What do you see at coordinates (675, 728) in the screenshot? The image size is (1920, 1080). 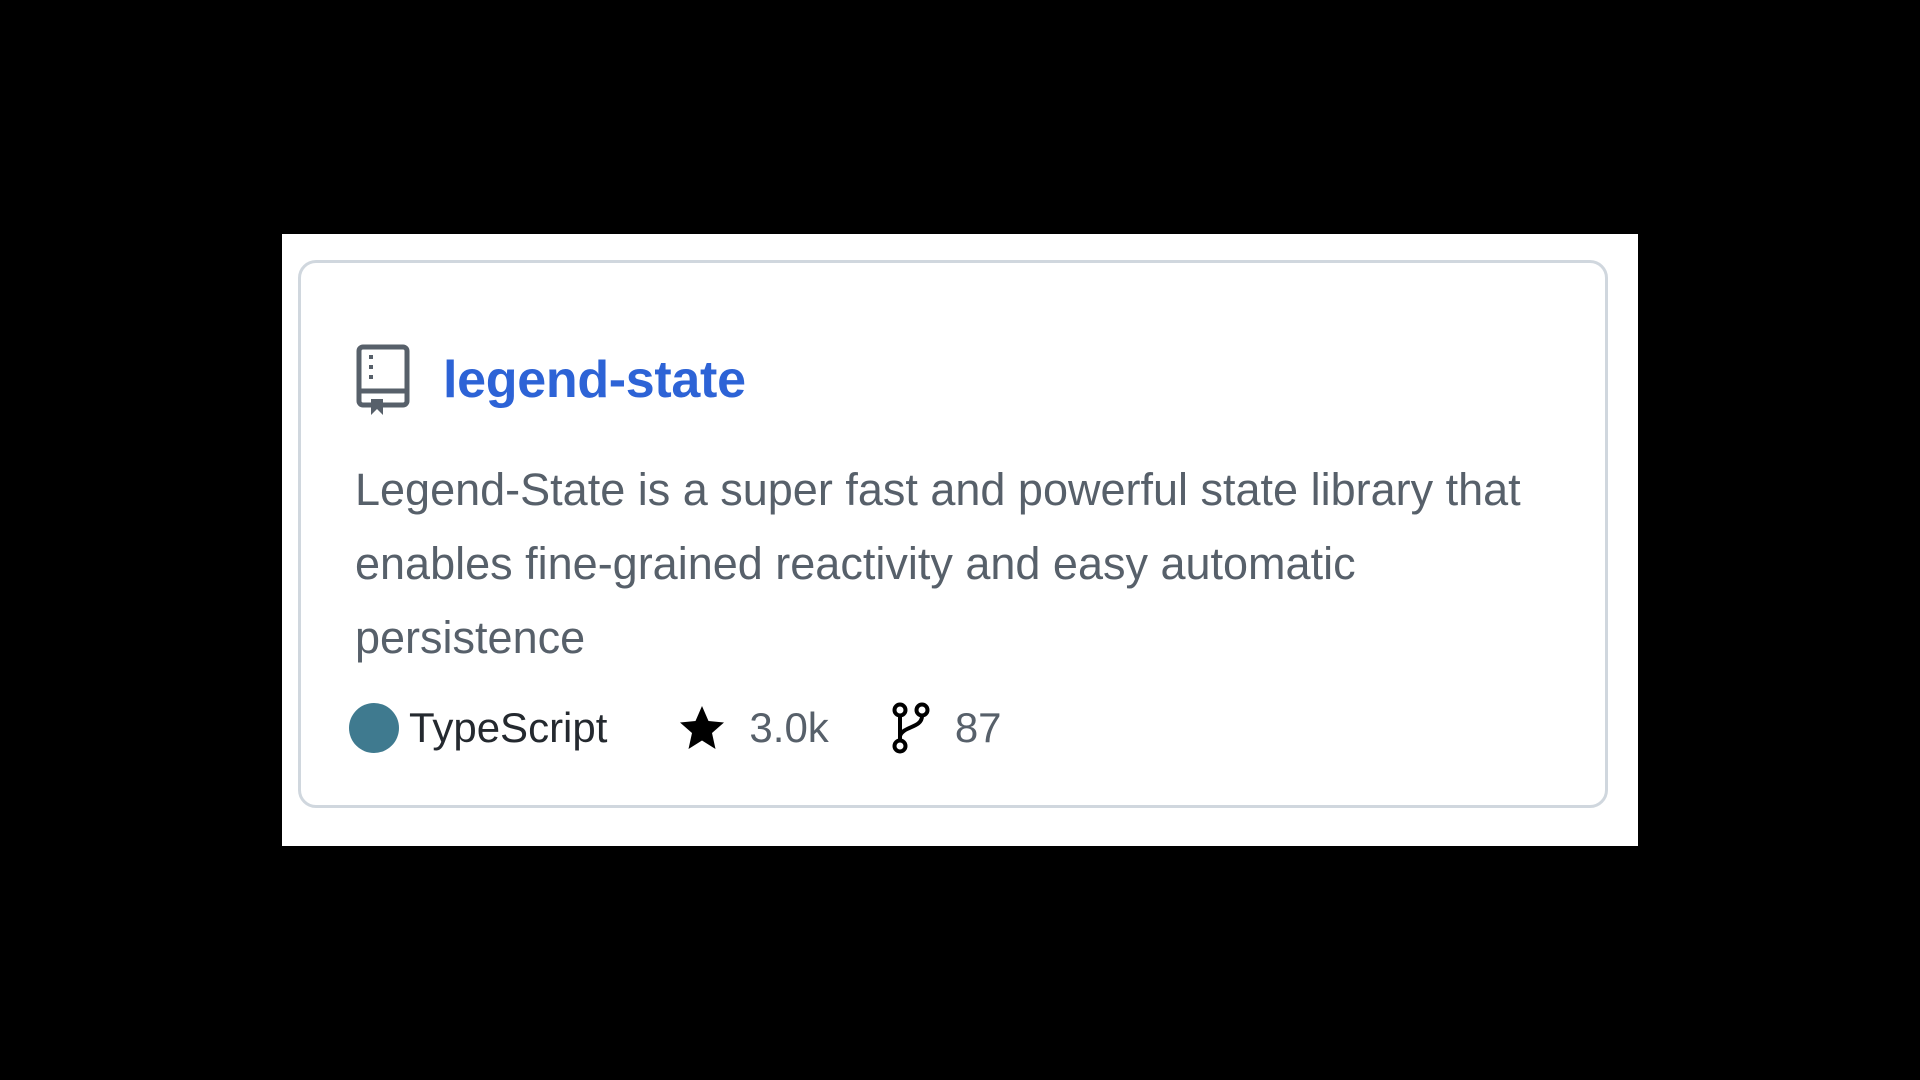 I see `repo-meta-row: TypeScript 3.0k 87` at bounding box center [675, 728].